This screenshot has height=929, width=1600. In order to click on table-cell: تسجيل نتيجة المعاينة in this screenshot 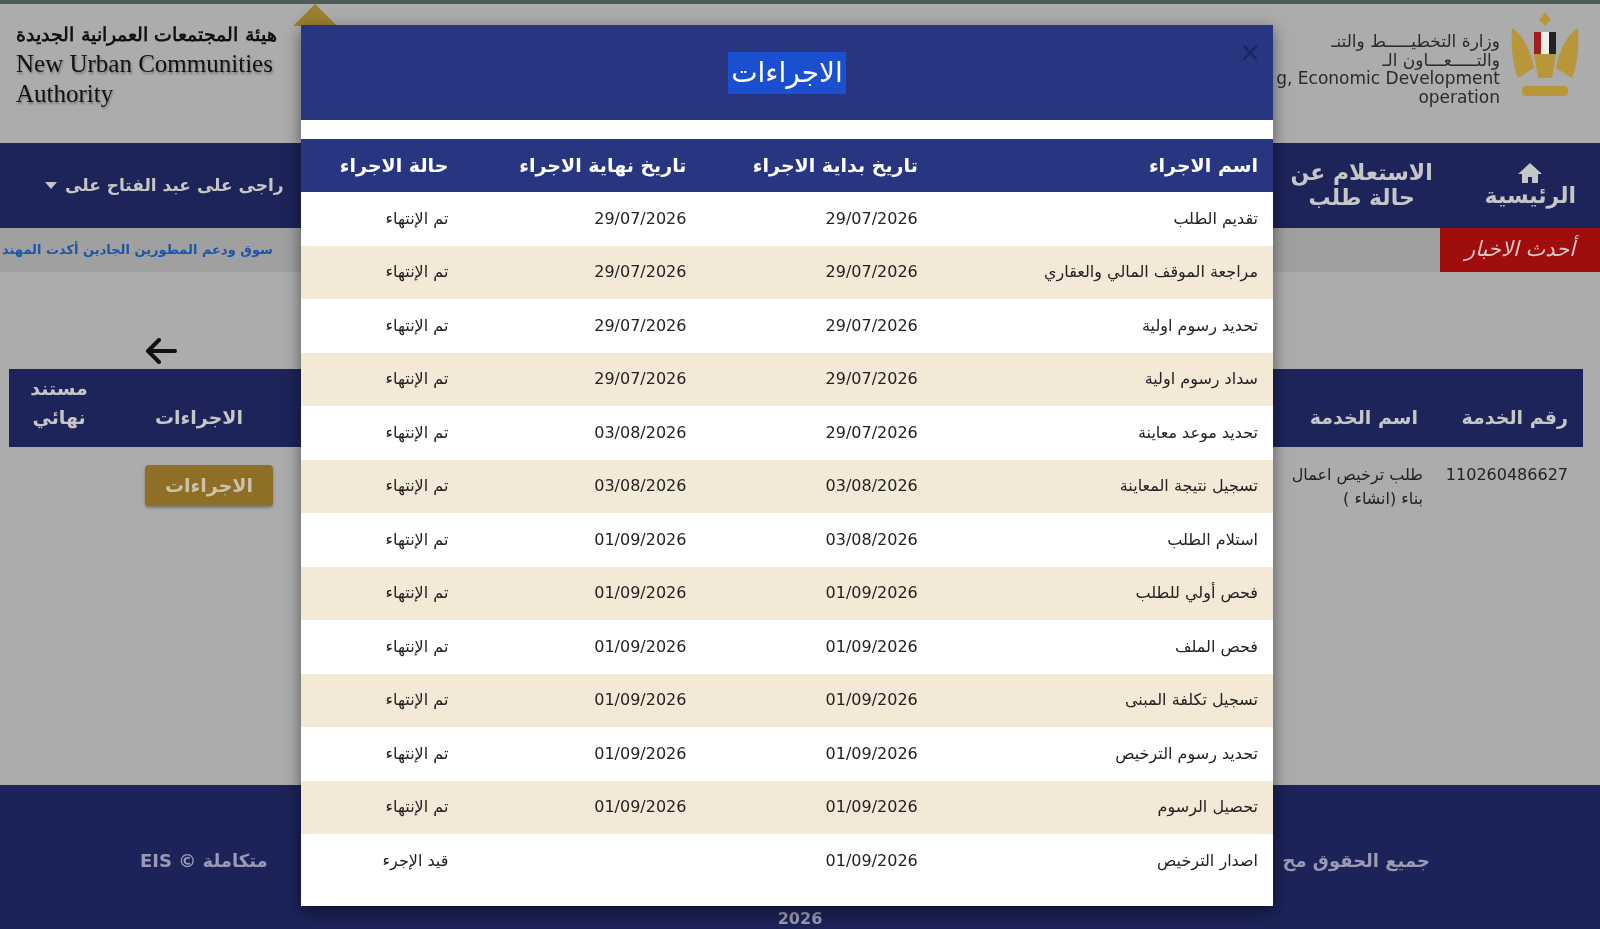, I will do `click(1188, 486)`.